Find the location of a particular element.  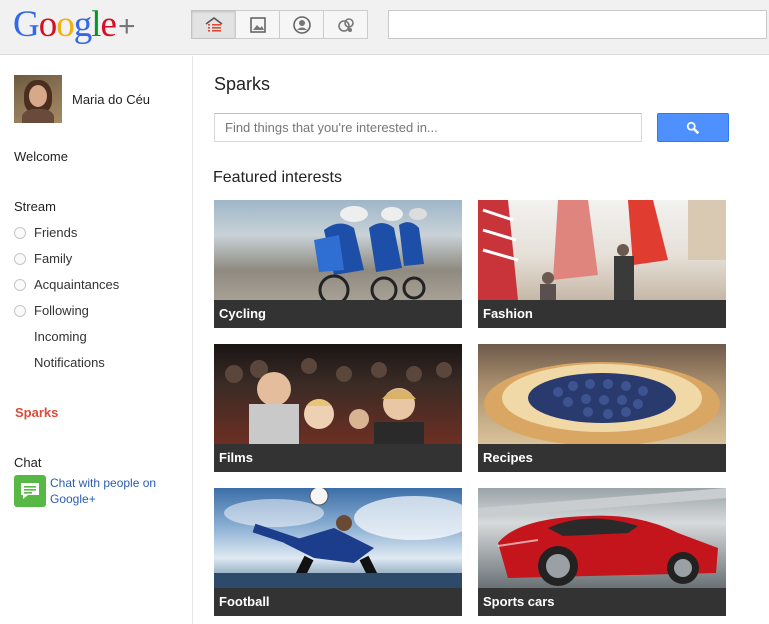

search-icon is located at coordinates (693, 127).